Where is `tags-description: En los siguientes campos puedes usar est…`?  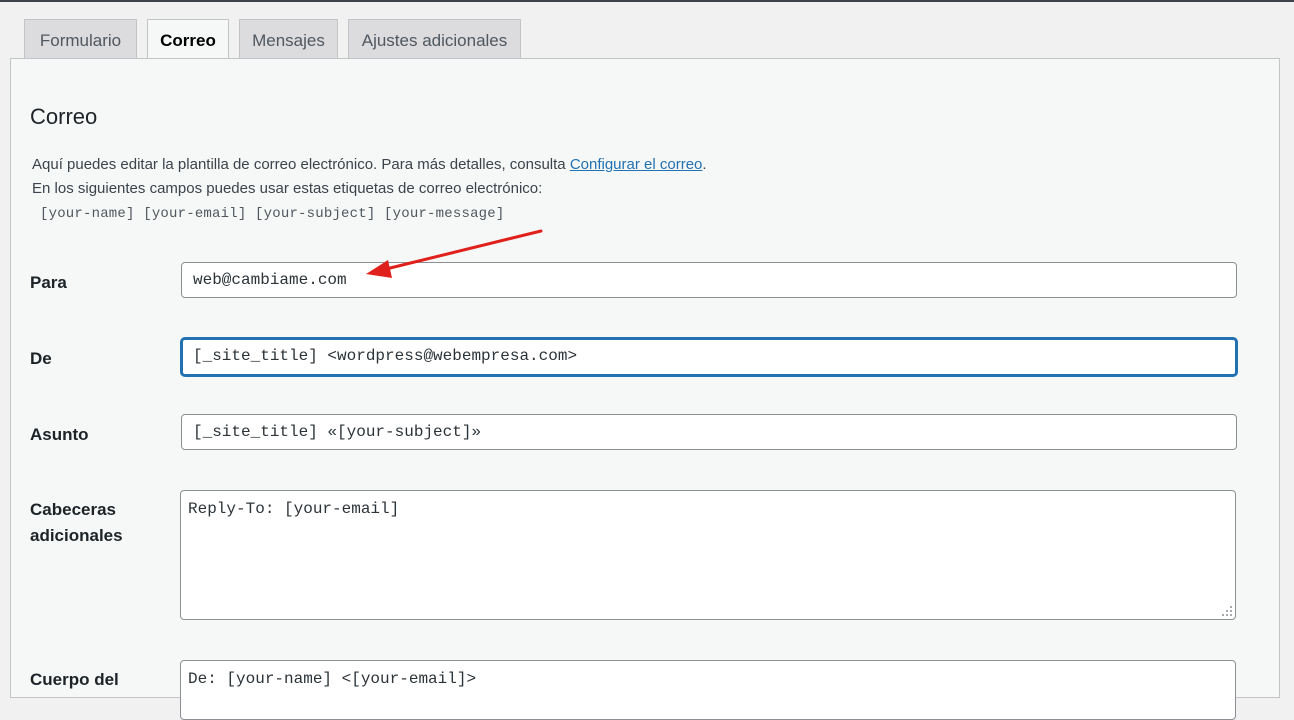 tags-description: En los siguientes campos puedes usar est… is located at coordinates (287, 188).